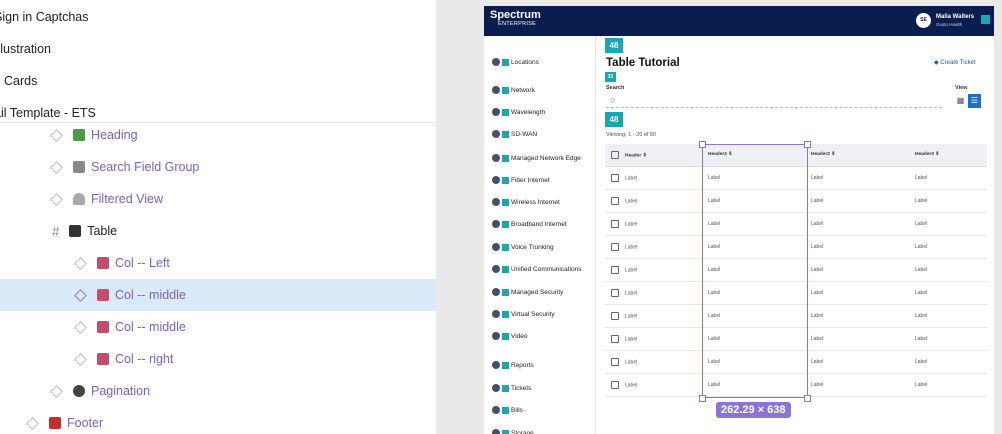 This screenshot has width=1002, height=434. Describe the element at coordinates (507, 410) in the screenshot. I see `sidebar-item: Bills` at that location.